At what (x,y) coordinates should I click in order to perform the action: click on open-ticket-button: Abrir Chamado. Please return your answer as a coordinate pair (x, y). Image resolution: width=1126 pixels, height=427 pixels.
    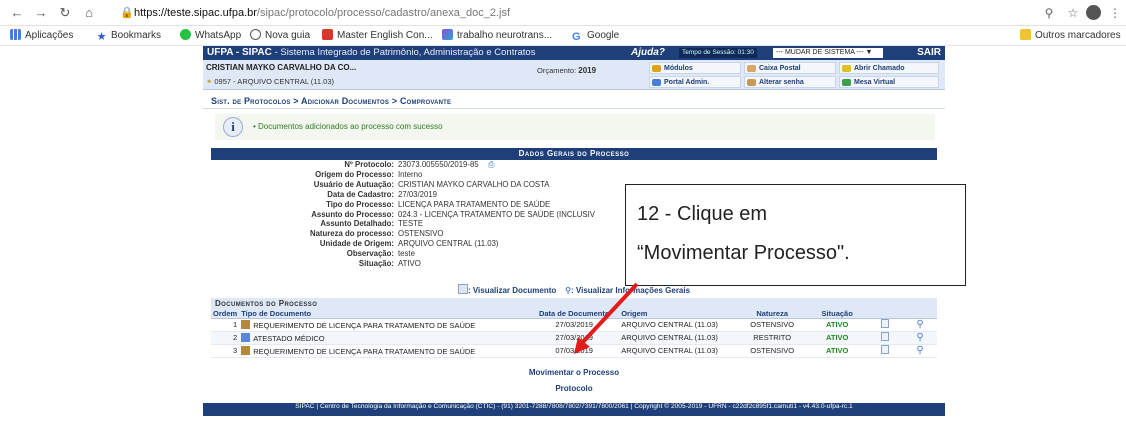
    Looking at the image, I should click on (889, 68).